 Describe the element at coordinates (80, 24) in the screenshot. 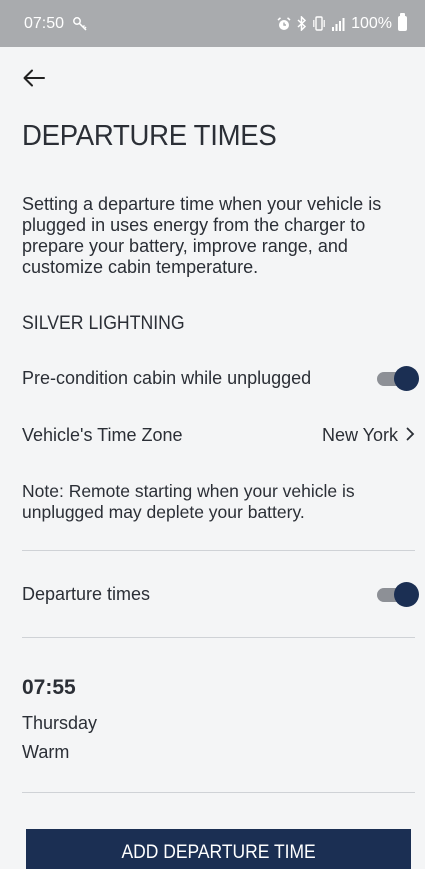

I see `key-icon` at that location.